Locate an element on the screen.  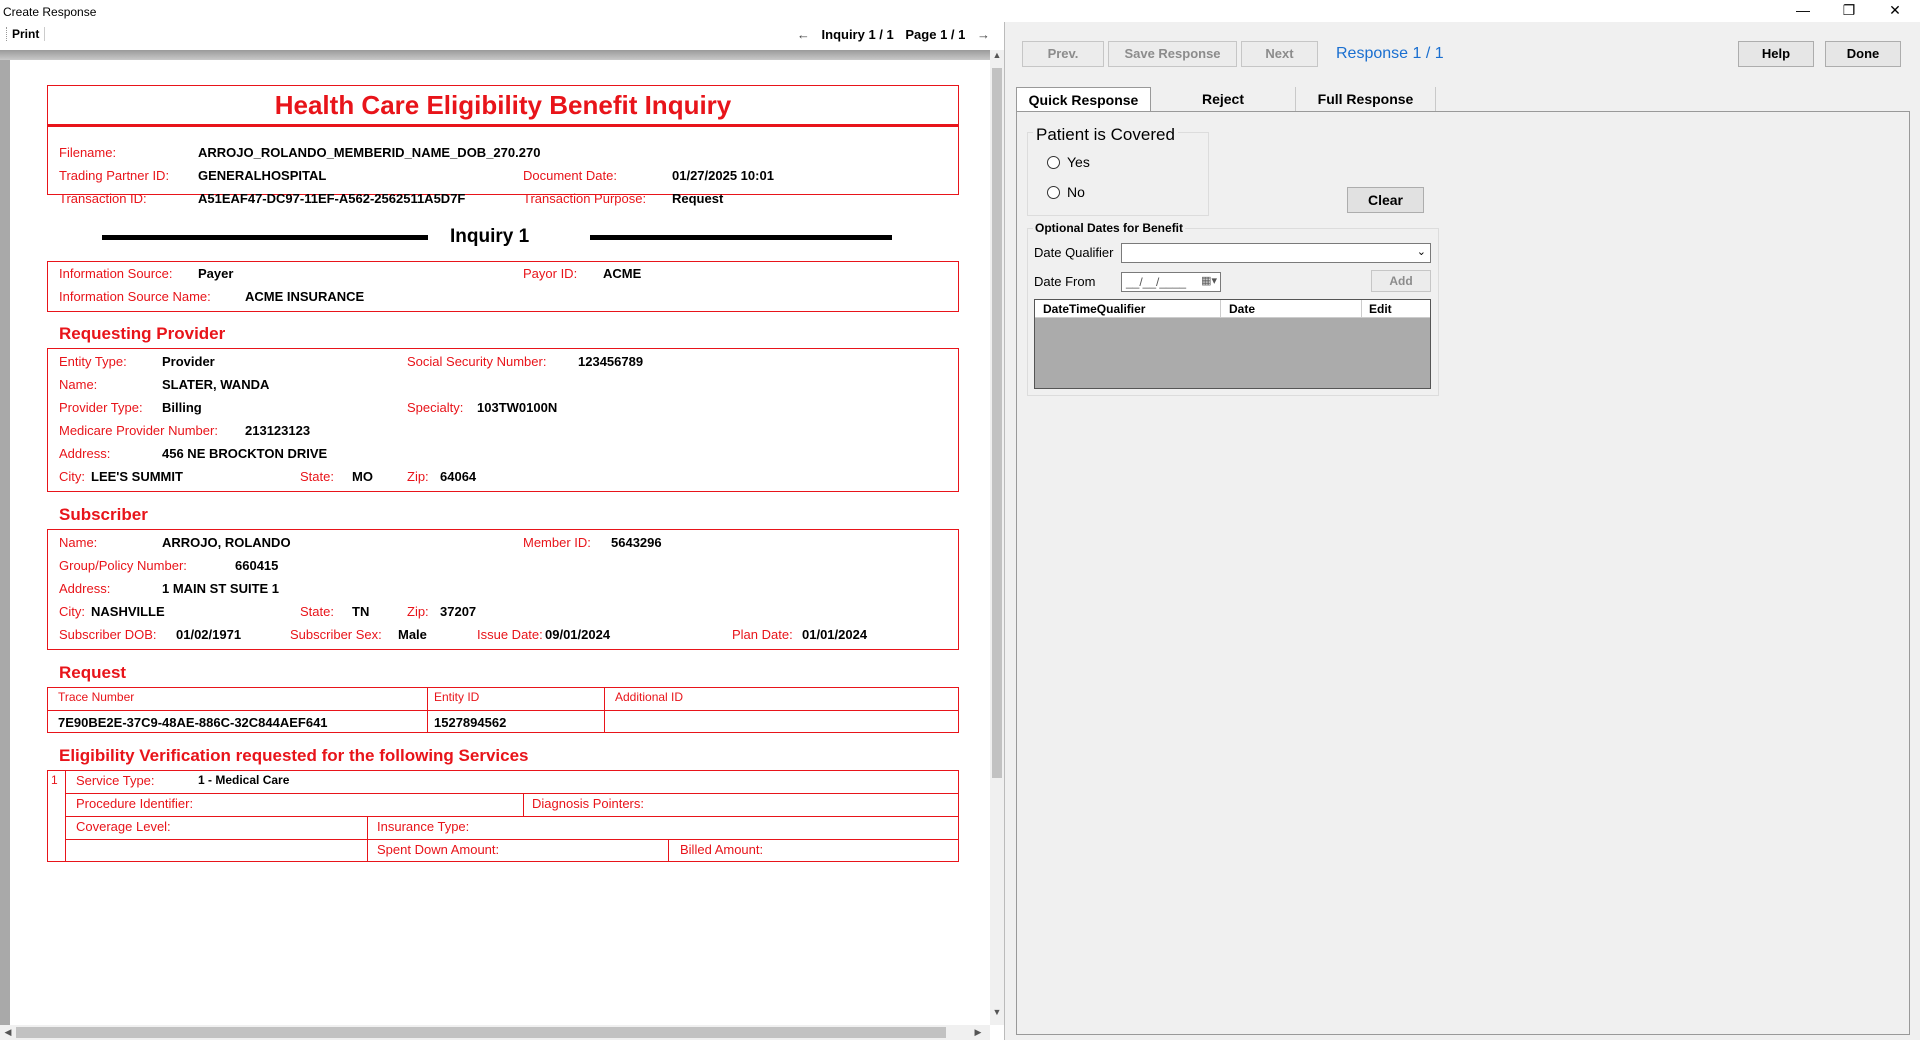
service-row-number: 1 is located at coordinates (54, 780).